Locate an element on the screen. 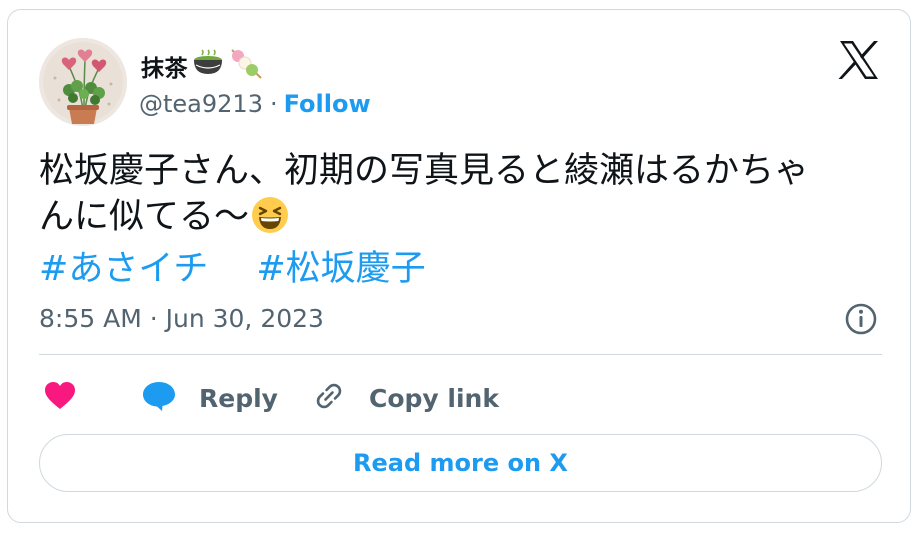  read-more-button: Read more on X is located at coordinates (460, 463).